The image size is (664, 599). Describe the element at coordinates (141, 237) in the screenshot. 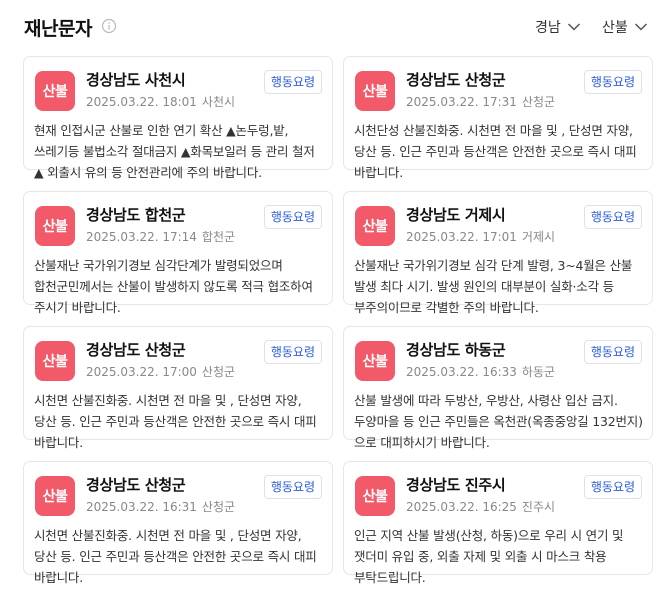

I see `card-date: 2025.03.22. 17:14` at that location.